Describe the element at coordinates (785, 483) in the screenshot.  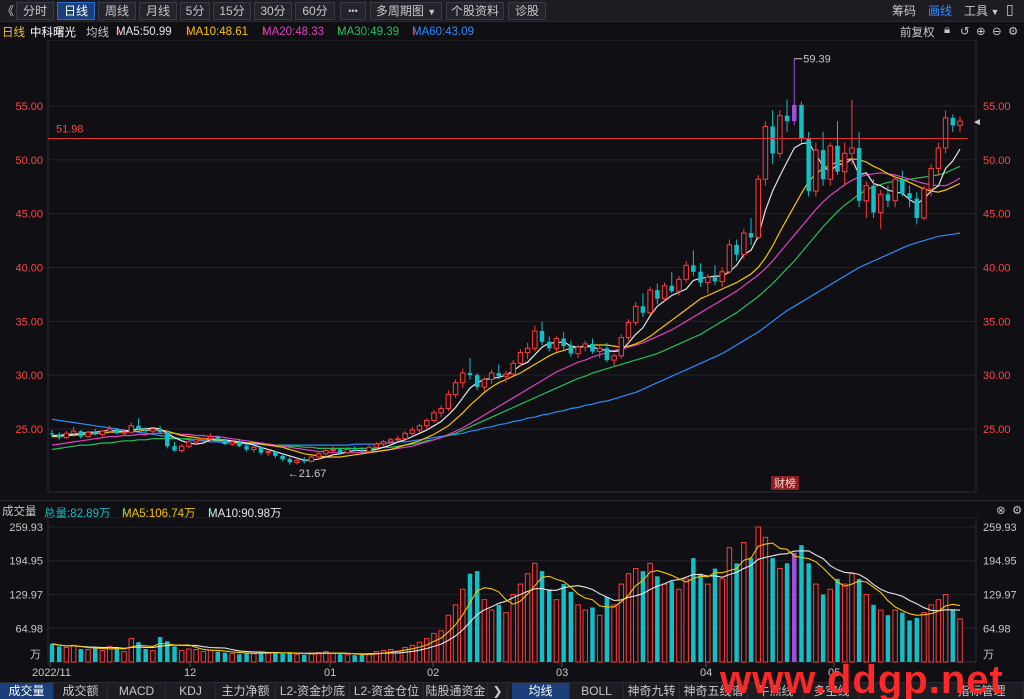
I see `event-badge: 财榜` at that location.